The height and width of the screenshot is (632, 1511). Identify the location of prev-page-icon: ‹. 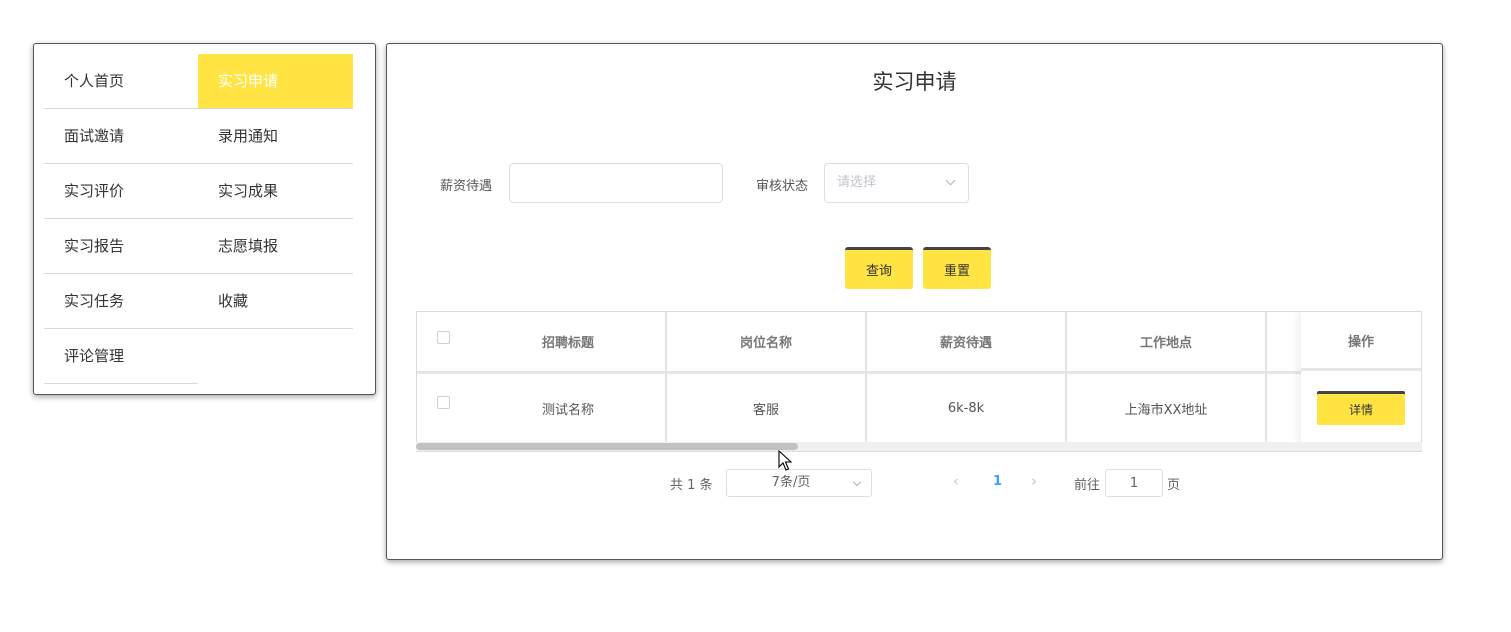
(956, 481).